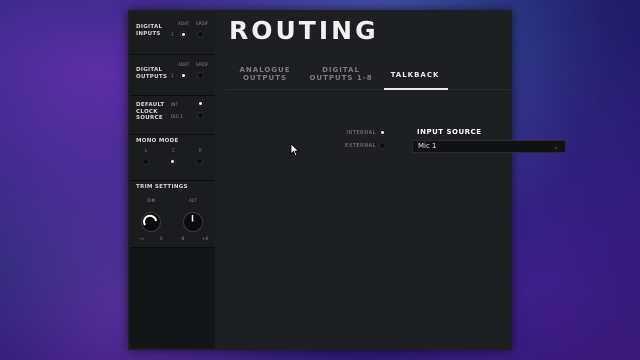  Describe the element at coordinates (416, 89) in the screenshot. I see `active-tab-indicator` at that location.